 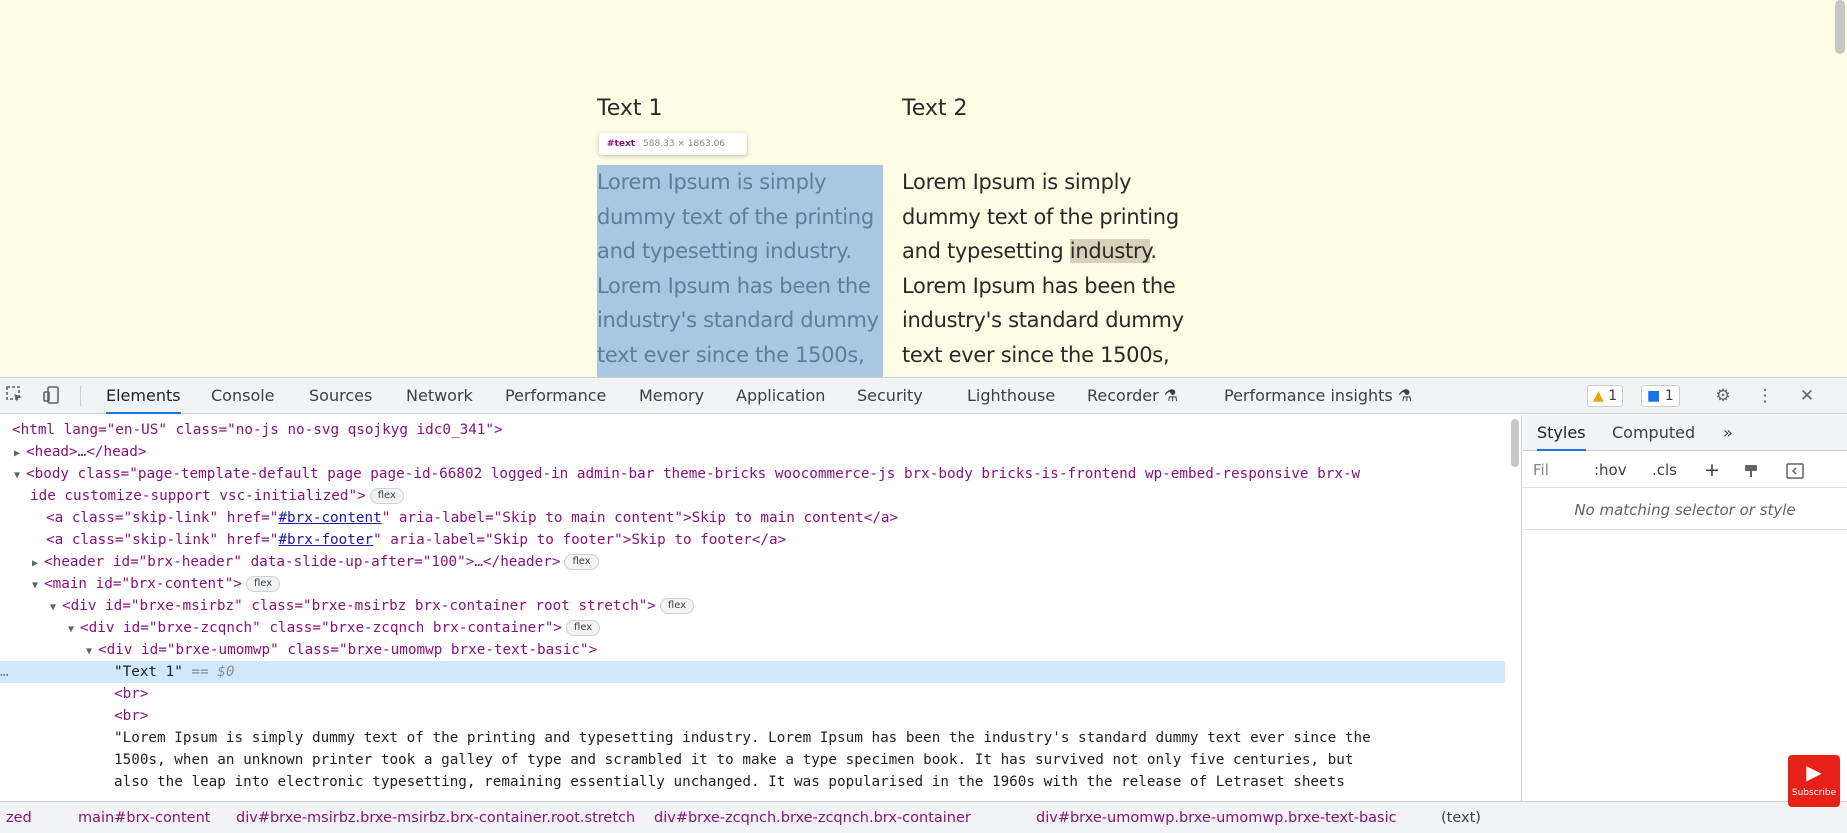 What do you see at coordinates (890, 396) in the screenshot?
I see `tab-security: Security` at bounding box center [890, 396].